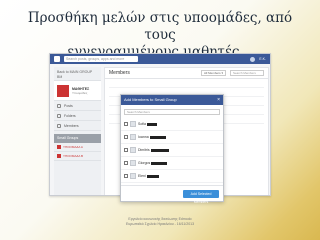 The width and height of the screenshot is (320, 240). I want to click on members-filter-dropdown: All Members ▾, so click(213, 73).